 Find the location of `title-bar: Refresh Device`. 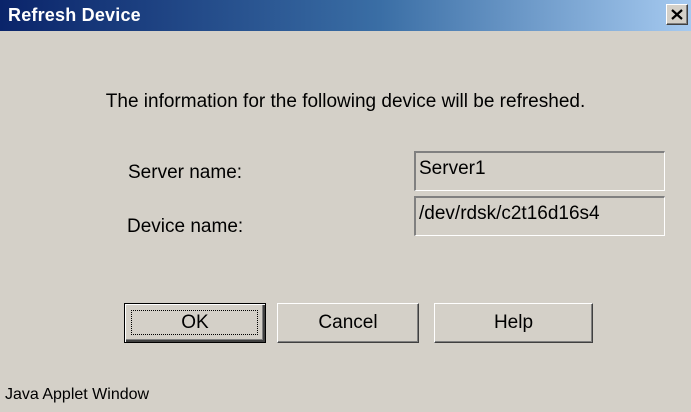

title-bar: Refresh Device is located at coordinates (345, 15).